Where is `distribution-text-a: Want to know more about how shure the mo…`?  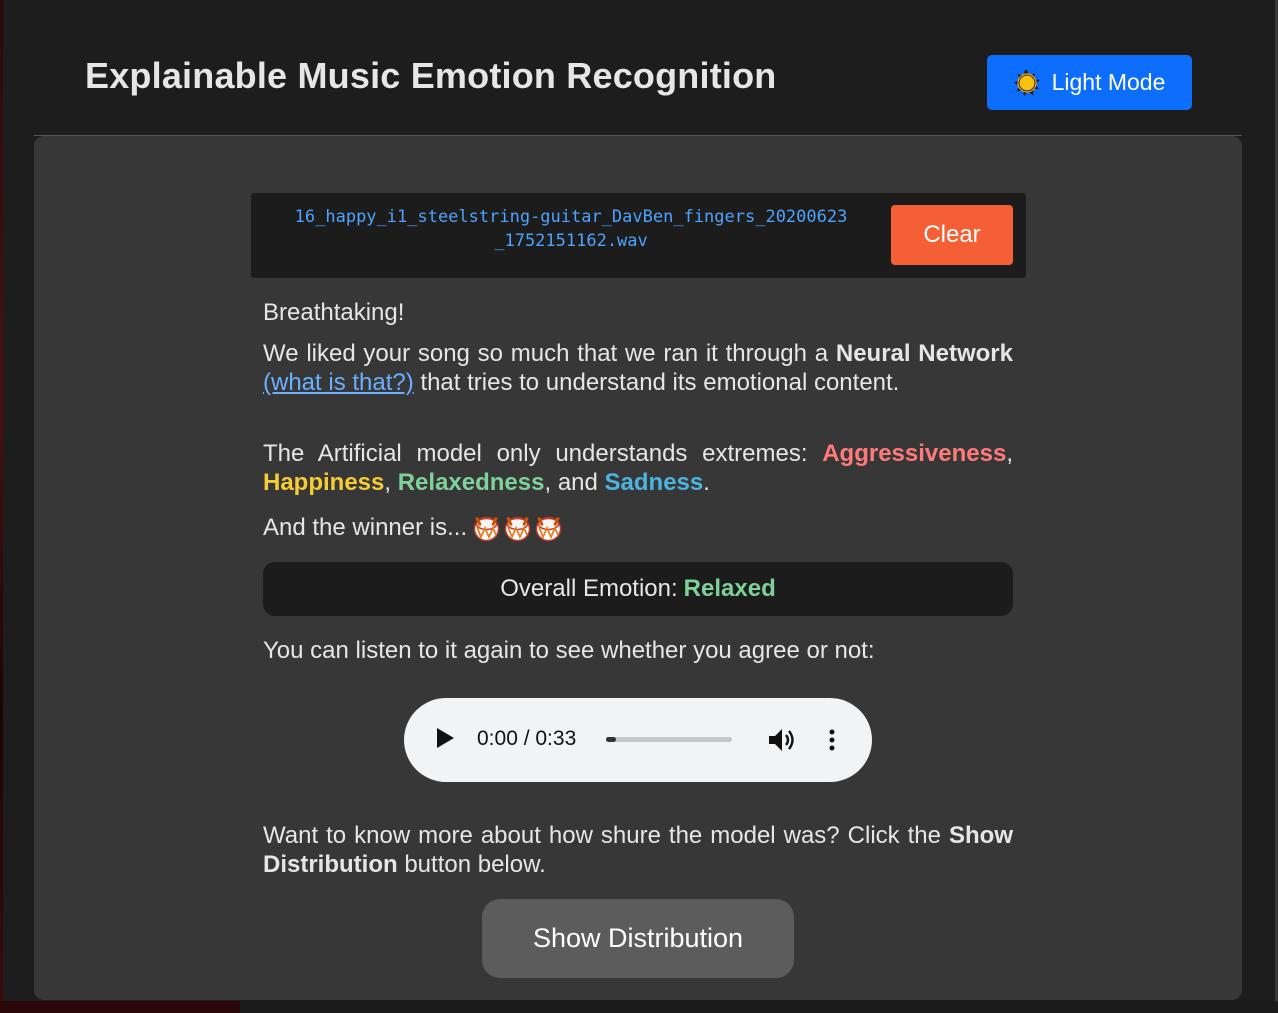
distribution-text-a: Want to know more about how shure the mo… is located at coordinates (606, 835).